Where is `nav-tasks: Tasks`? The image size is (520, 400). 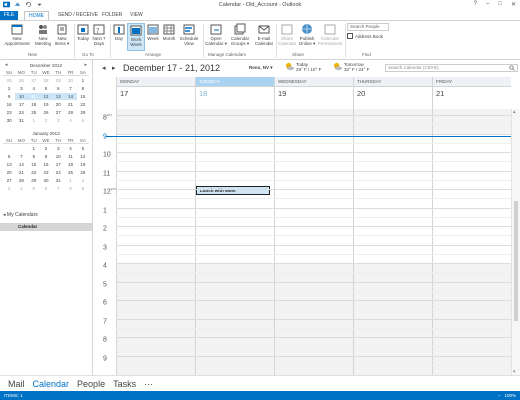 nav-tasks: Tasks is located at coordinates (124, 384).